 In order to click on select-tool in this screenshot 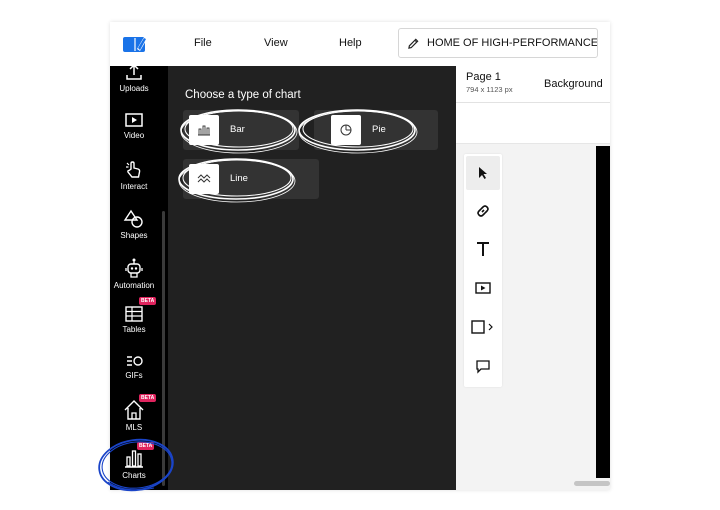, I will do `click(483, 173)`.